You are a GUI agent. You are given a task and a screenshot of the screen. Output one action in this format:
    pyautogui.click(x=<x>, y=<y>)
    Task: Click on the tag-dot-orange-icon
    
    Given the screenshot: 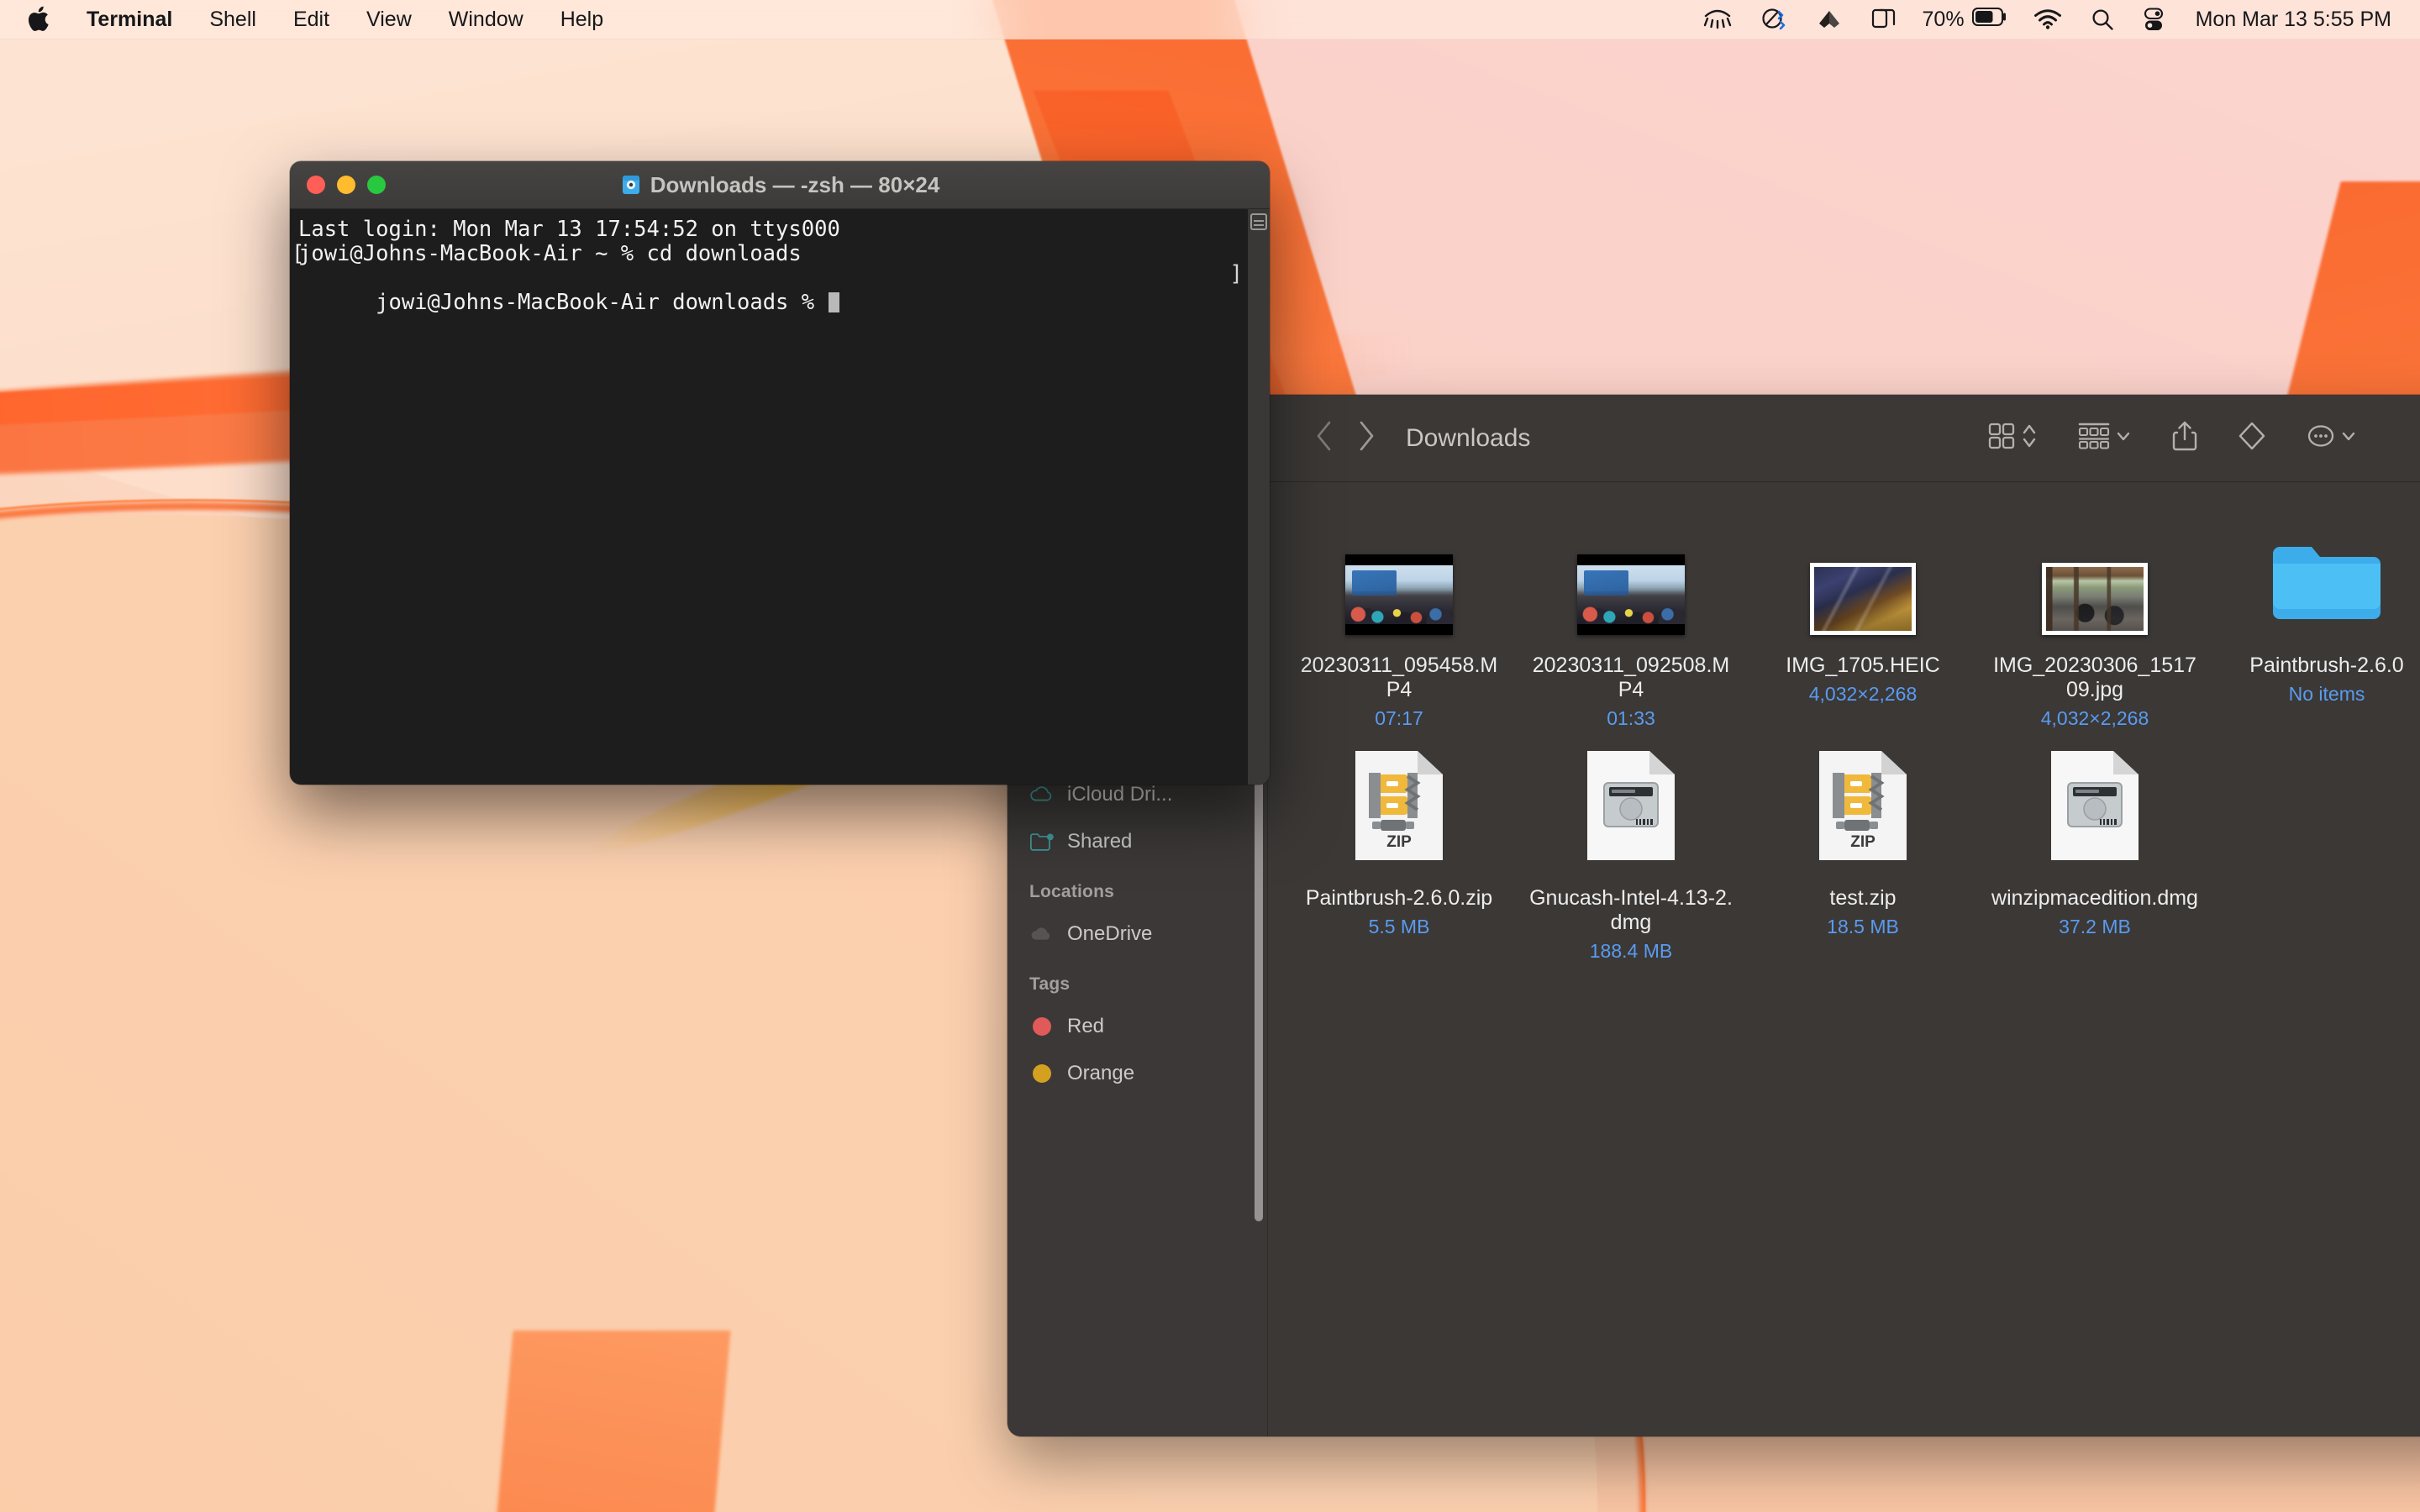 What is the action you would take?
    pyautogui.click(x=1042, y=1073)
    